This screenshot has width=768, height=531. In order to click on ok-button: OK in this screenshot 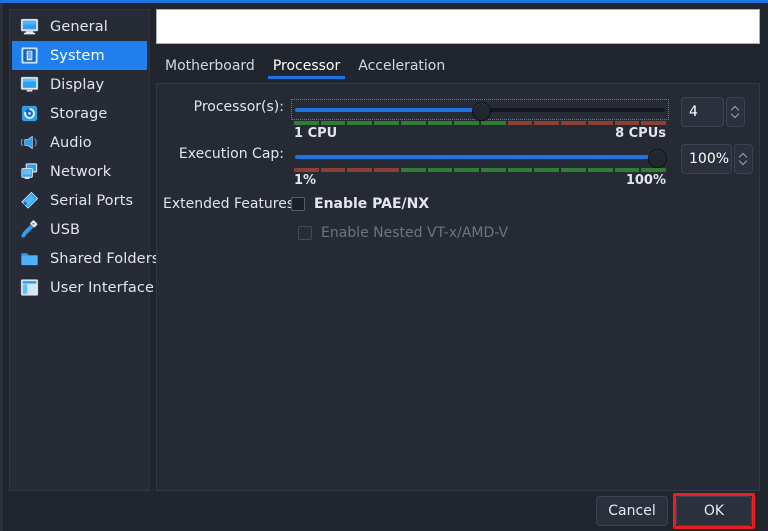, I will do `click(714, 511)`.